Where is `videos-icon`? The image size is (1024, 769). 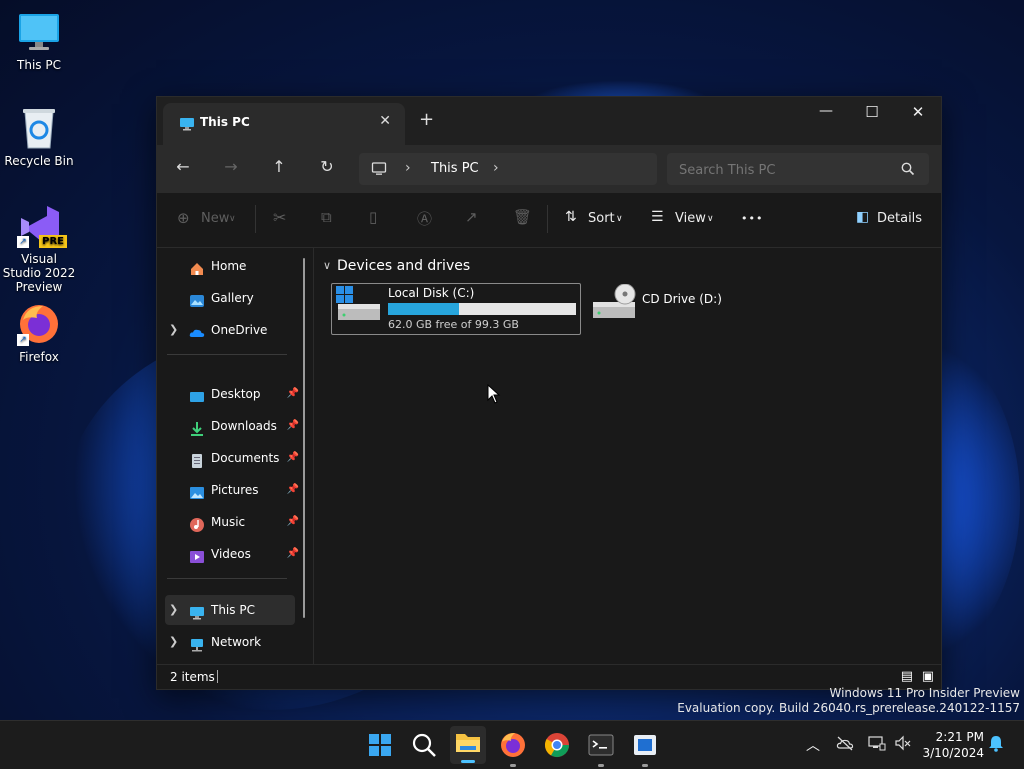
videos-icon is located at coordinates (197, 554).